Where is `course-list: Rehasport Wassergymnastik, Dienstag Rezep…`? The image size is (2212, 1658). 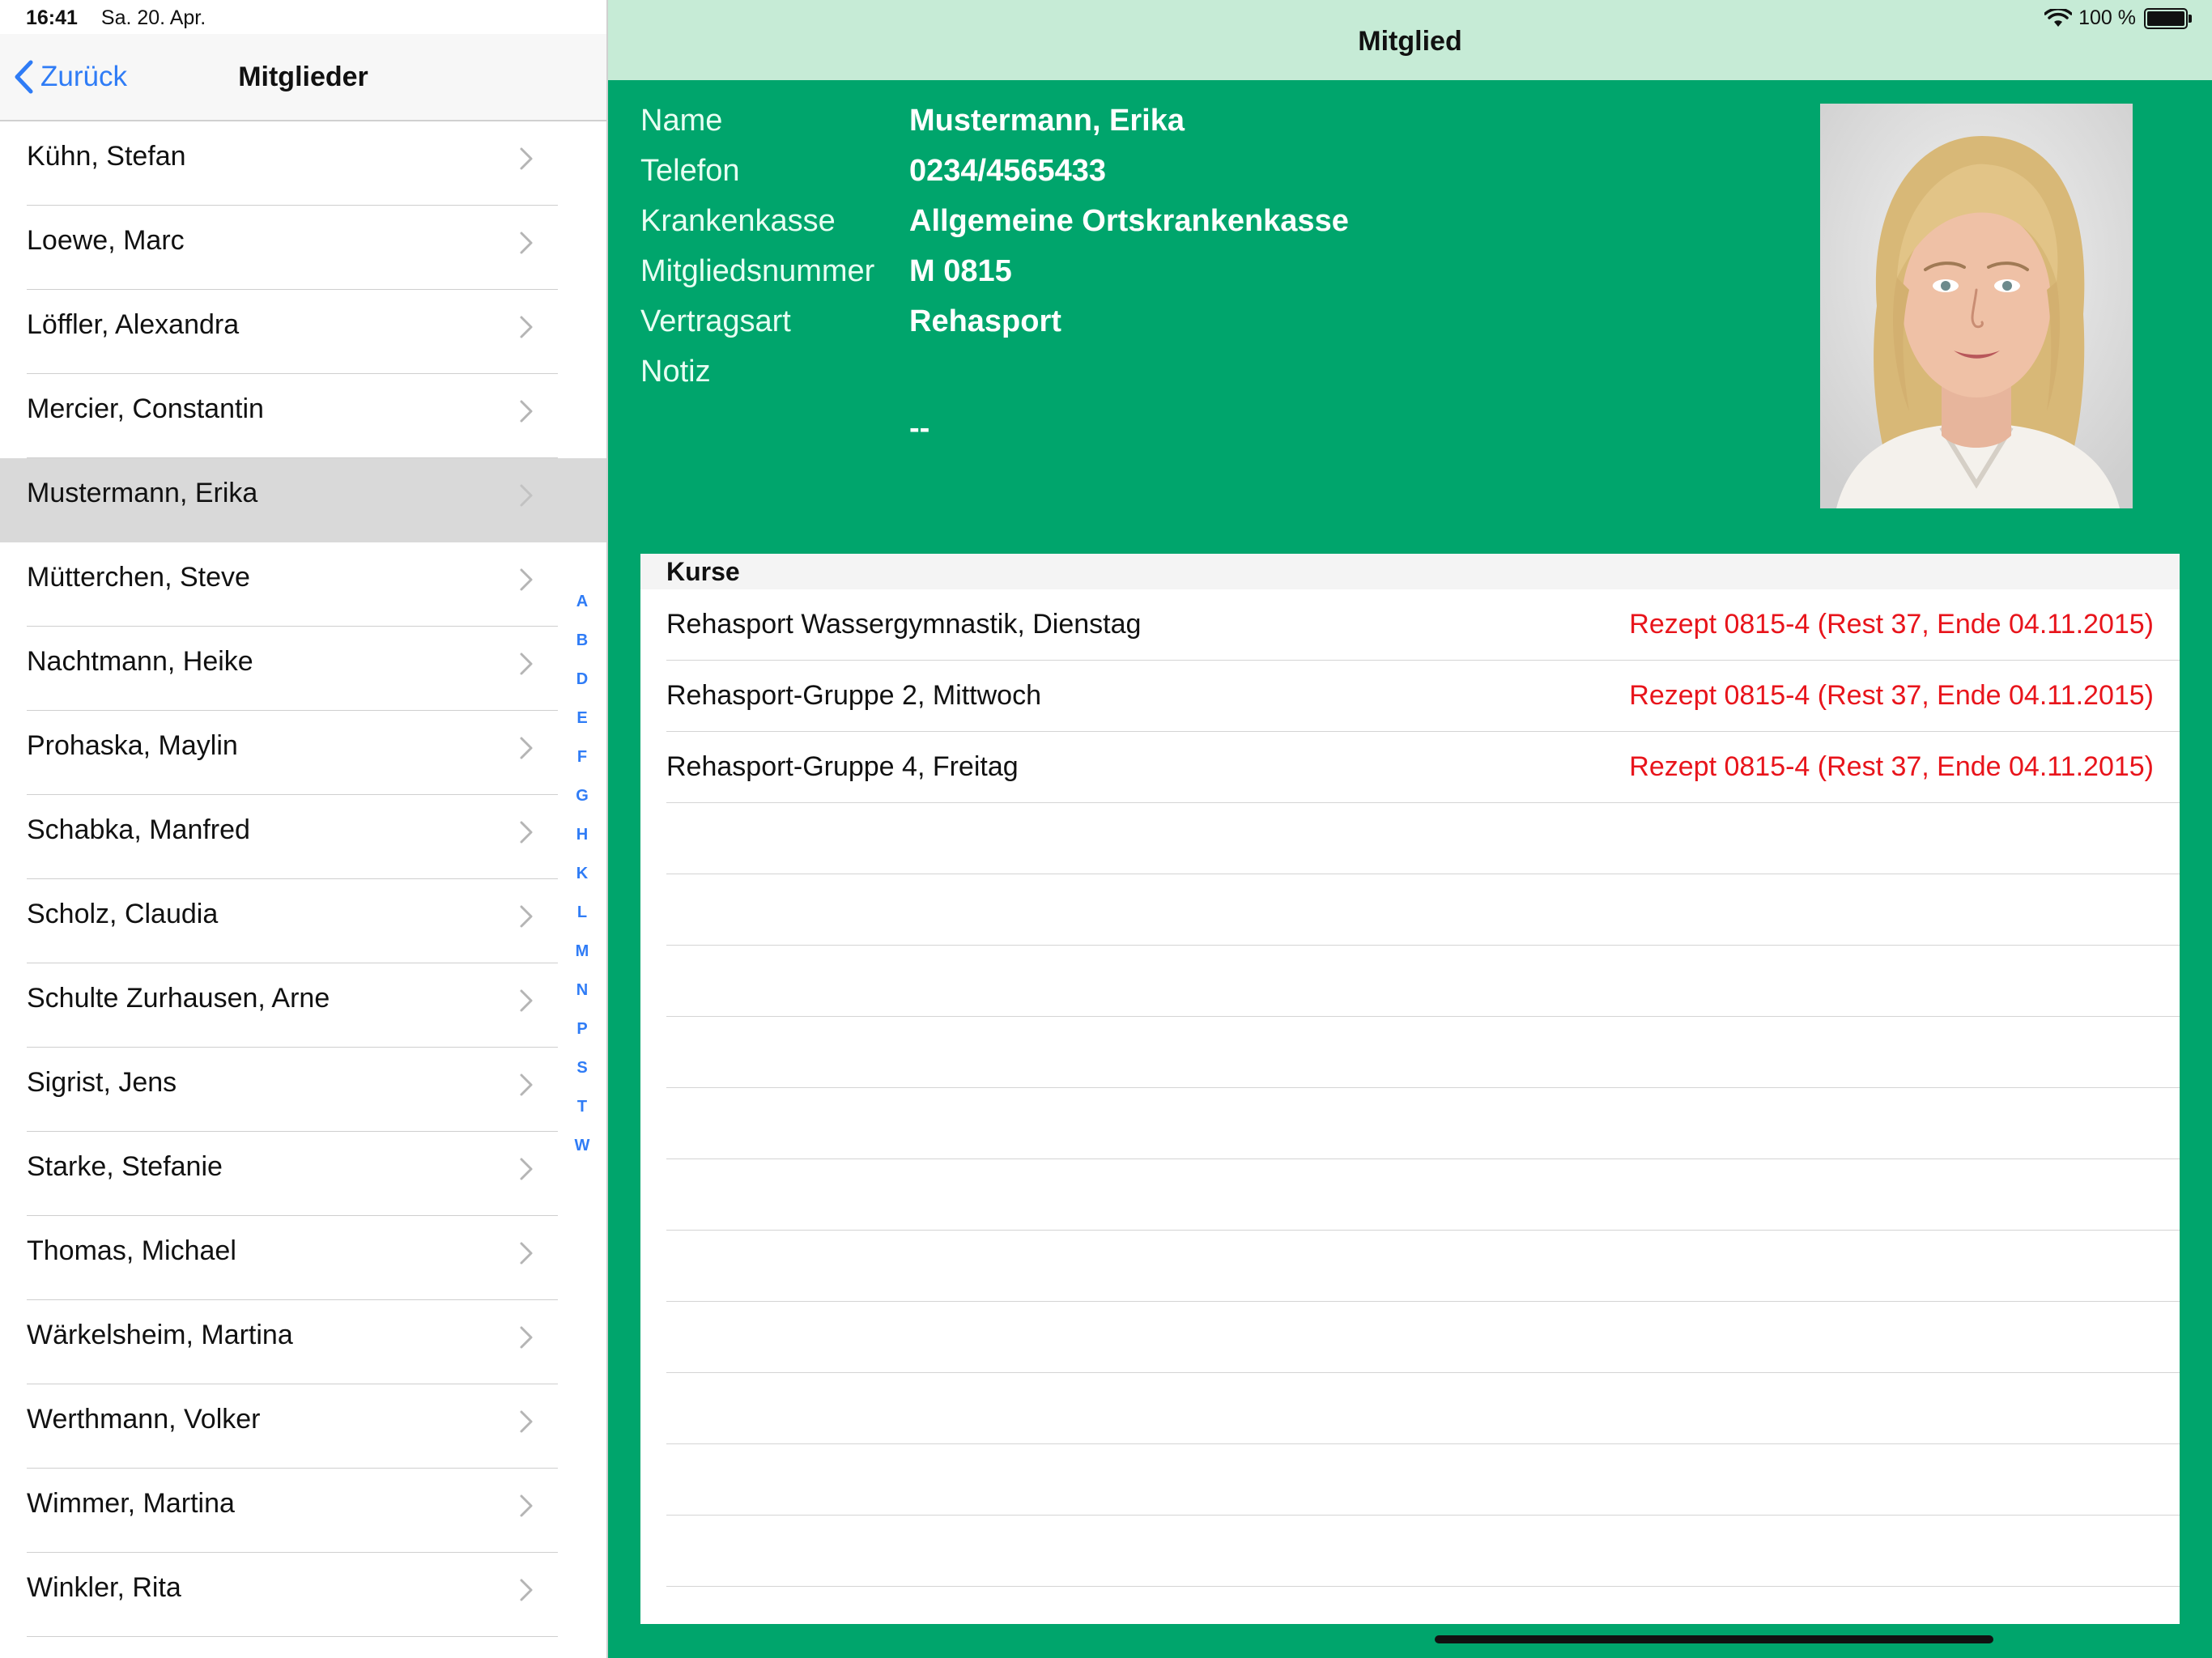 course-list: Rehasport Wassergymnastik, Dienstag Rezep… is located at coordinates (1410, 696).